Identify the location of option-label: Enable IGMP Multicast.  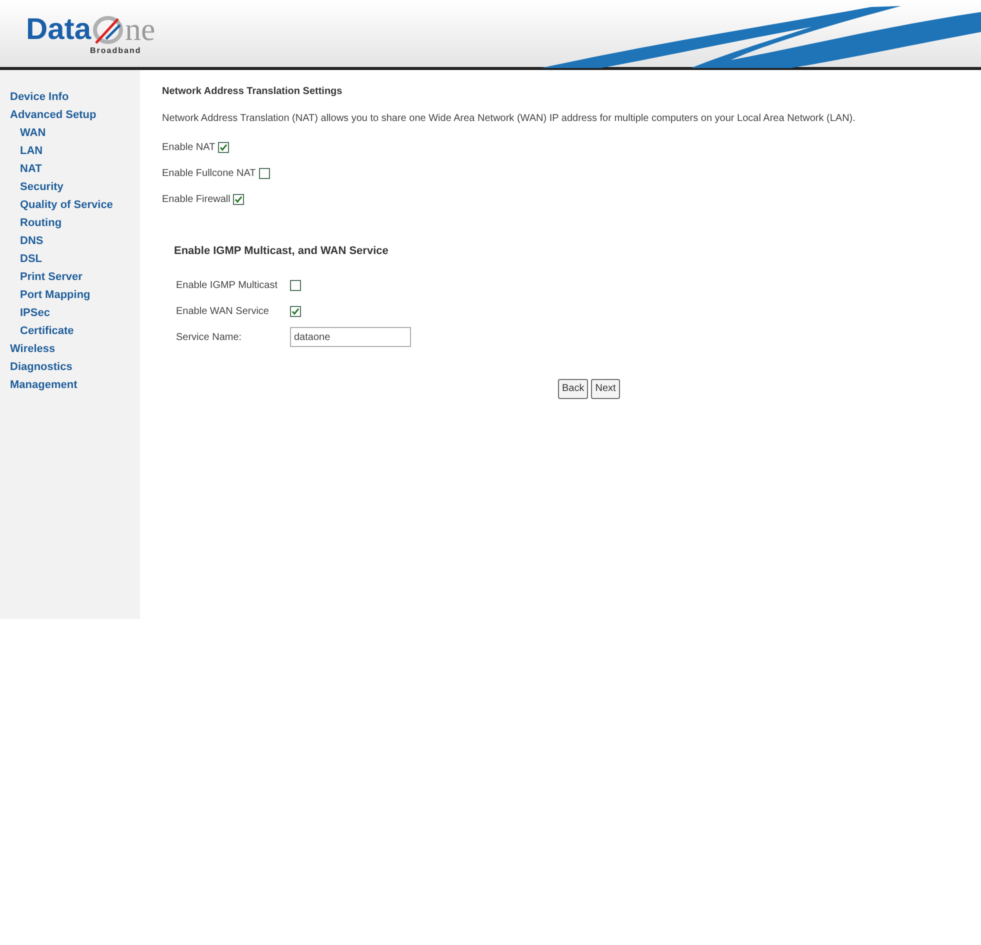
(227, 285).